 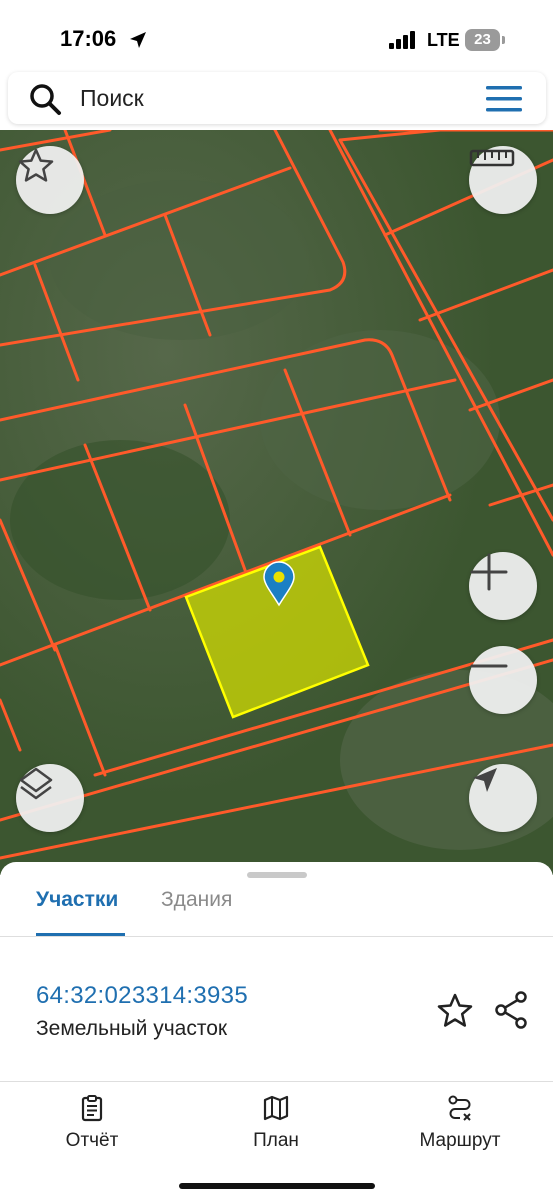 What do you see at coordinates (196, 900) in the screenshot?
I see `tab-buildings: Здания` at bounding box center [196, 900].